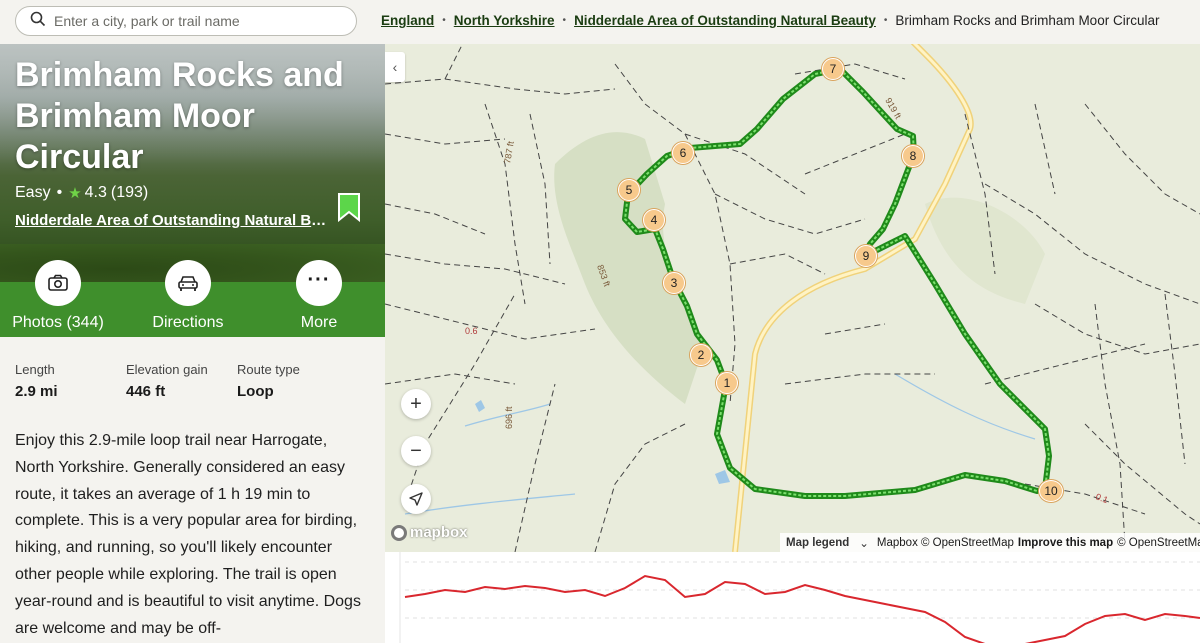 The height and width of the screenshot is (643, 1200). Describe the element at coordinates (1101, 498) in the screenshot. I see `grid-label: 0.1` at that location.